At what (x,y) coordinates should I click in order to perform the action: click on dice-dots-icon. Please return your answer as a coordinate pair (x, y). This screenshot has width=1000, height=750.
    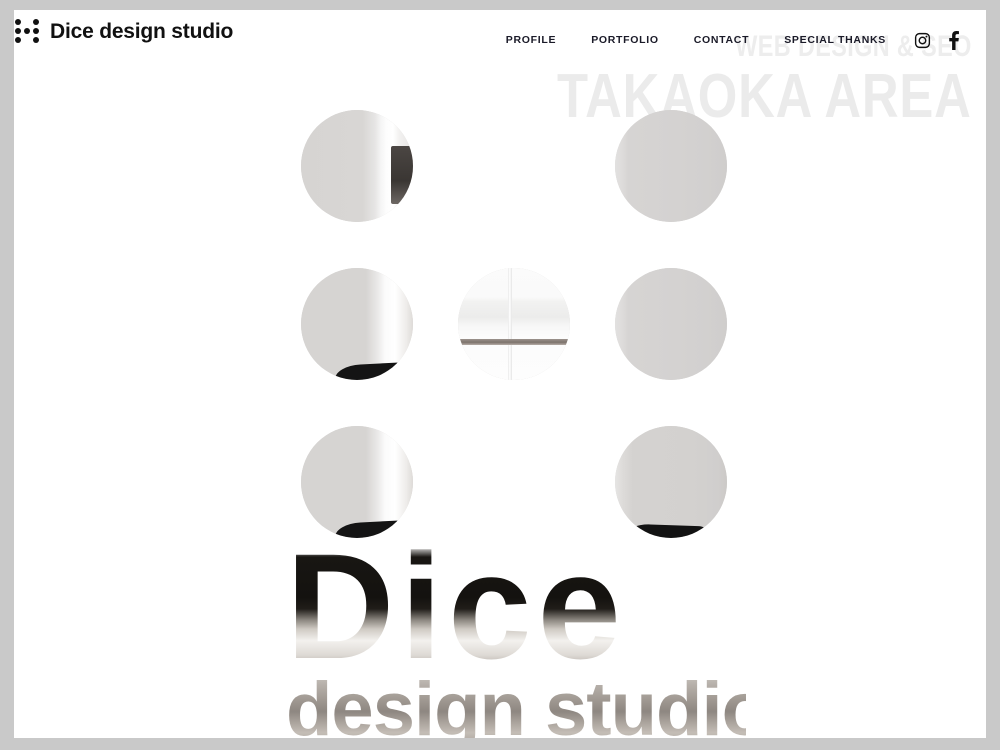
    Looking at the image, I should click on (27, 31).